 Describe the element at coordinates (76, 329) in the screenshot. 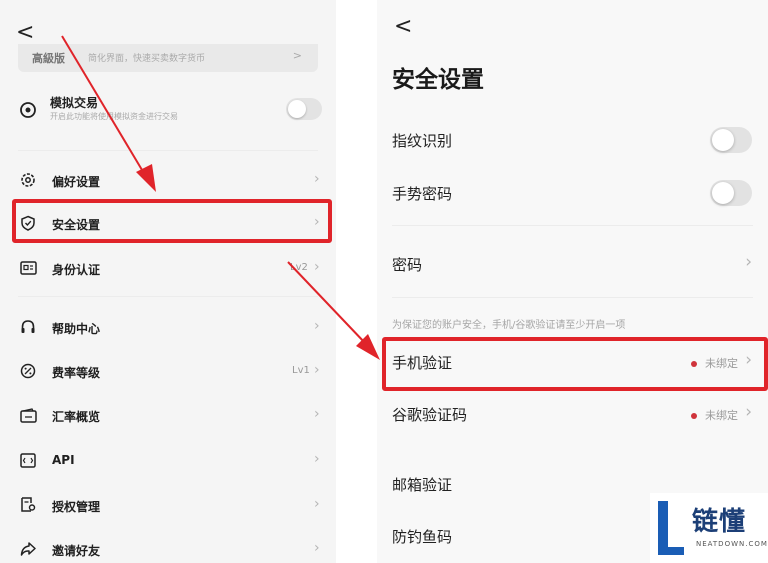

I see `menu-item-label: 帮助中心` at that location.